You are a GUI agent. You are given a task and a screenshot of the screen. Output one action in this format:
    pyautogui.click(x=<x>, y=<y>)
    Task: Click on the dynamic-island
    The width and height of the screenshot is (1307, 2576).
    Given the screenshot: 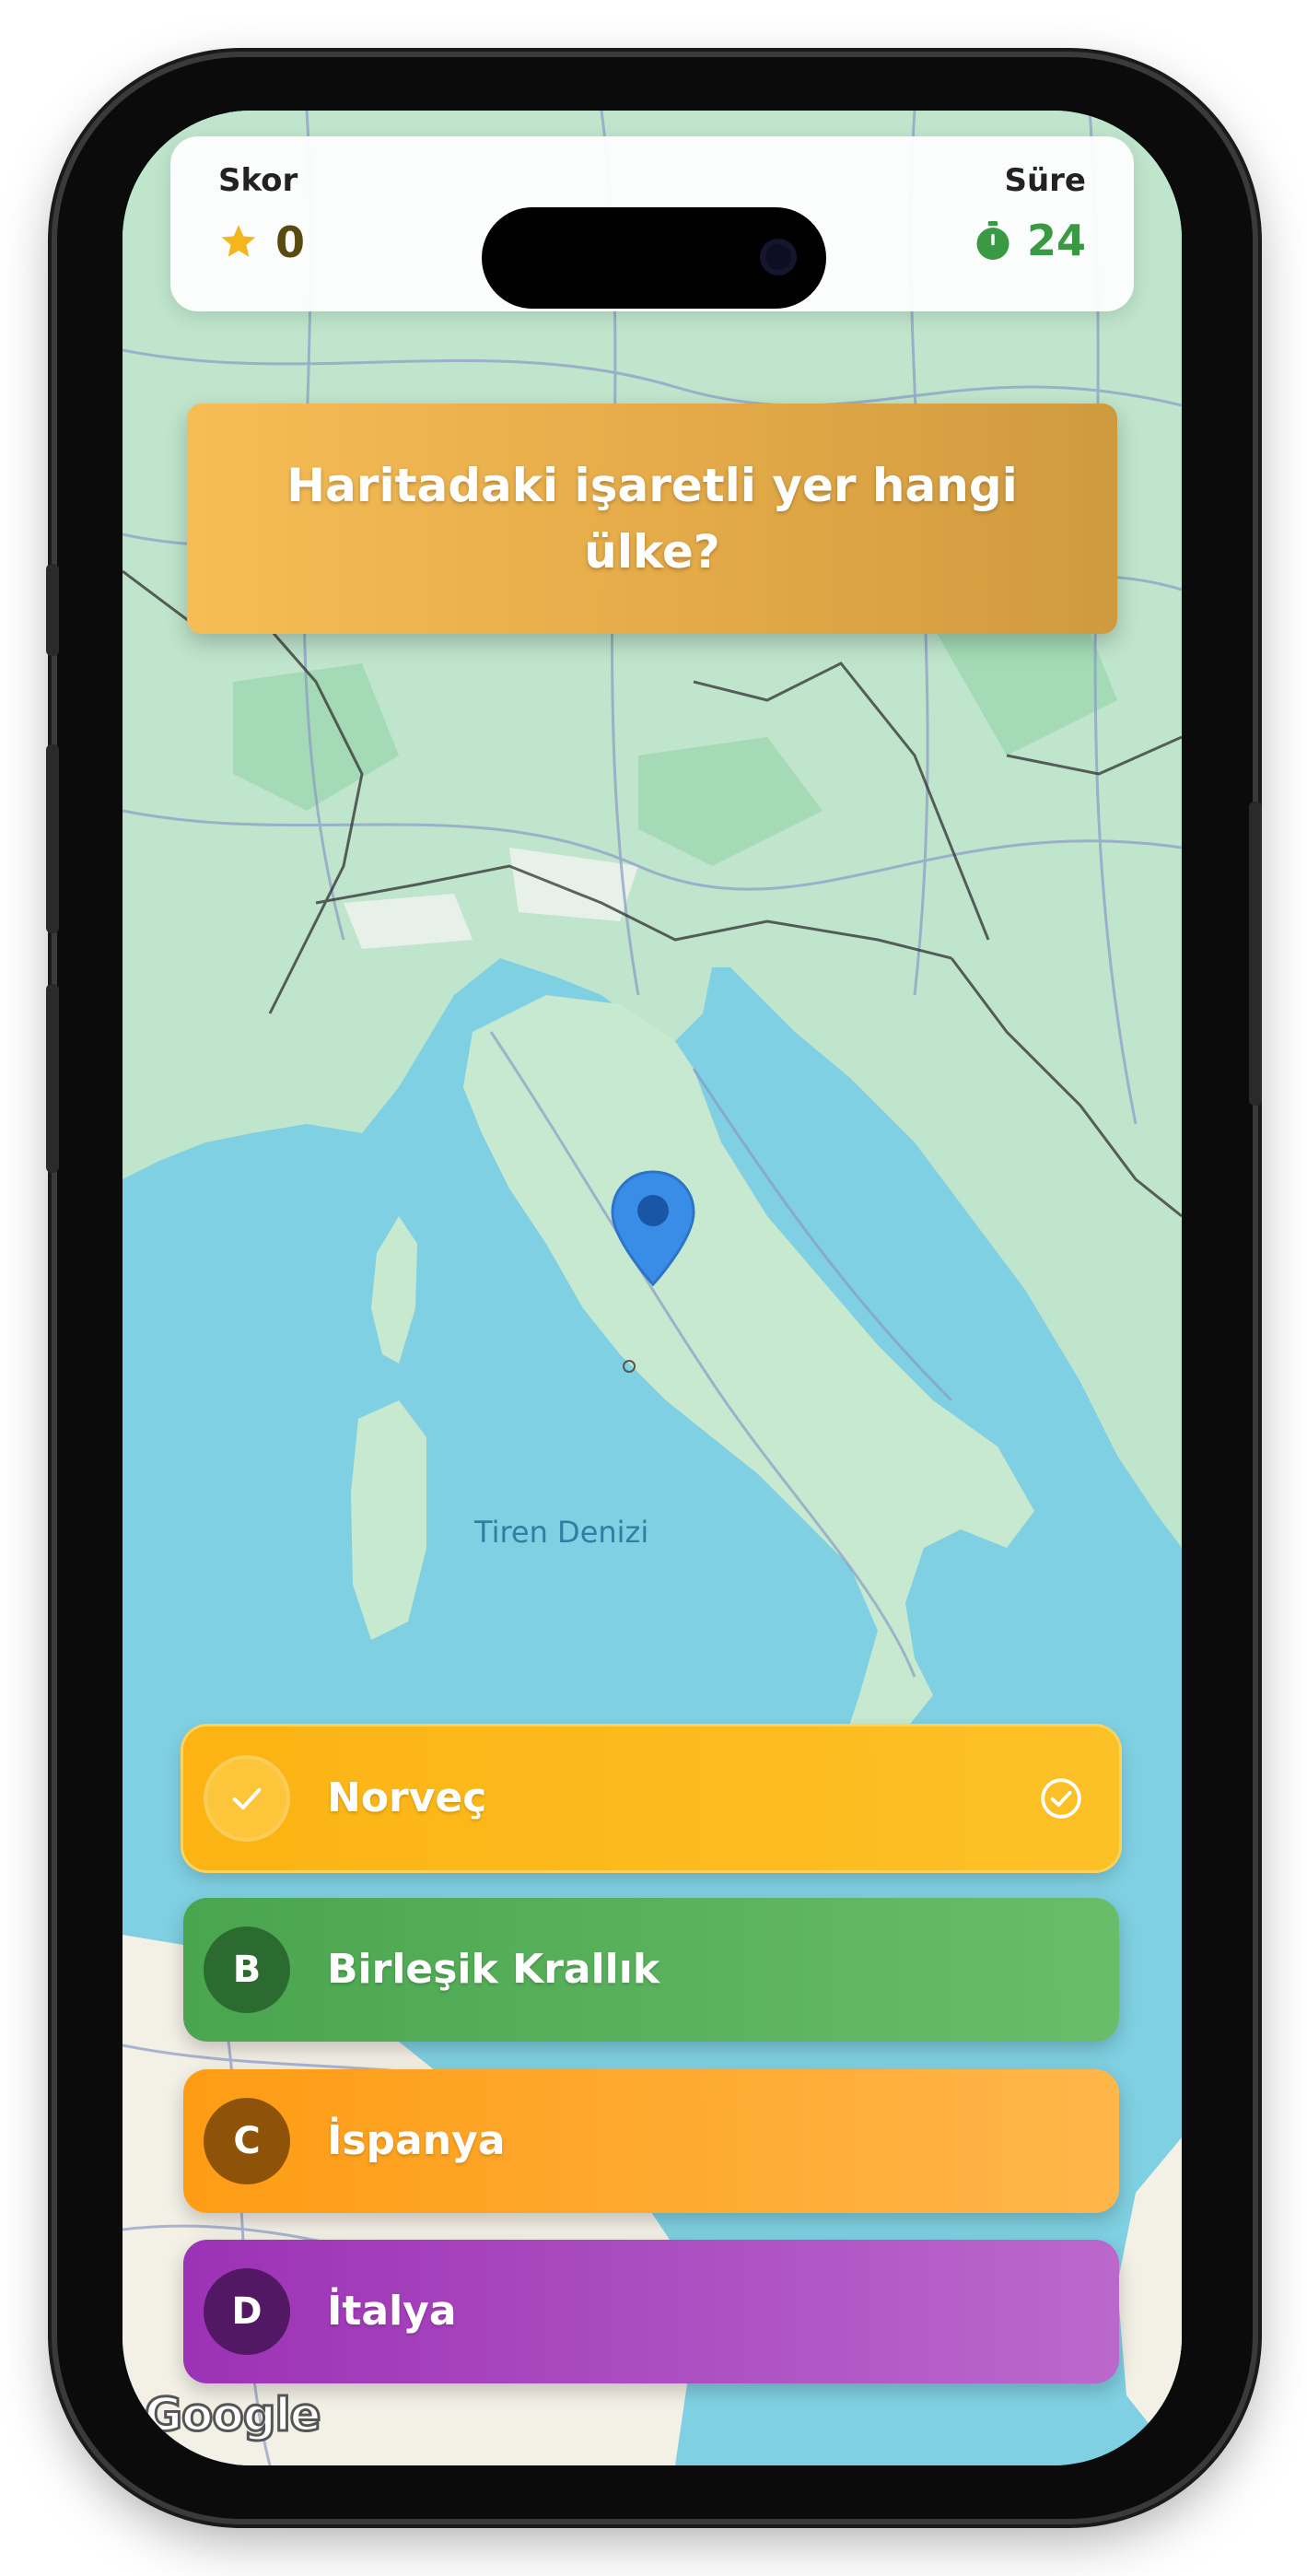 What is the action you would take?
    pyautogui.click(x=654, y=258)
    